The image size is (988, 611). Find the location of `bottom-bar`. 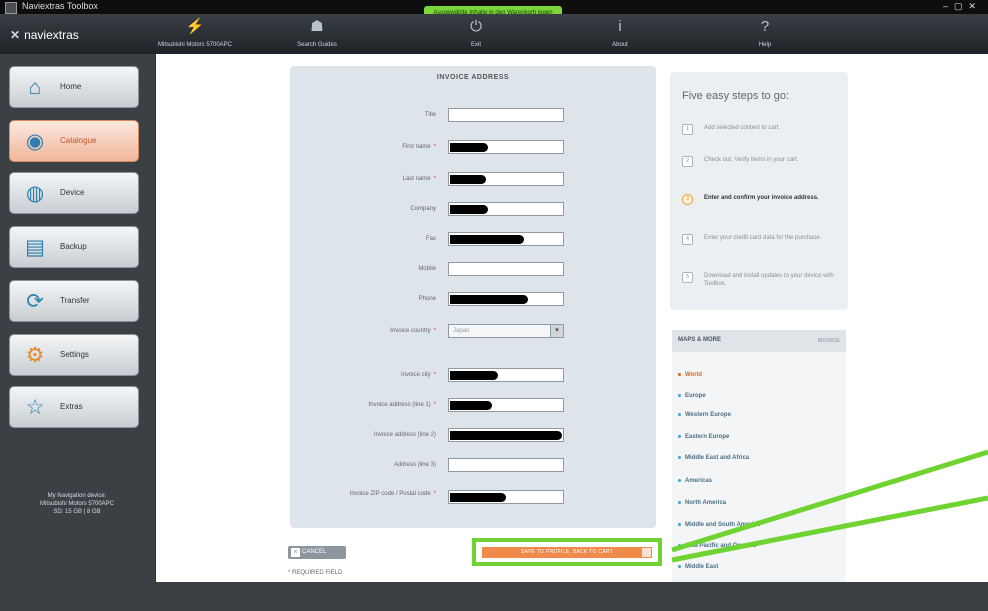

bottom-bar is located at coordinates (494, 596).